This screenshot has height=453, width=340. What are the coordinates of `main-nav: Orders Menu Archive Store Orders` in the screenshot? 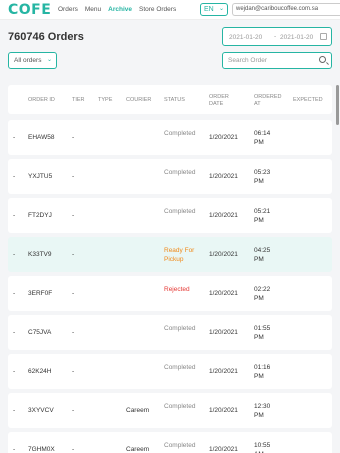 It's located at (117, 9).